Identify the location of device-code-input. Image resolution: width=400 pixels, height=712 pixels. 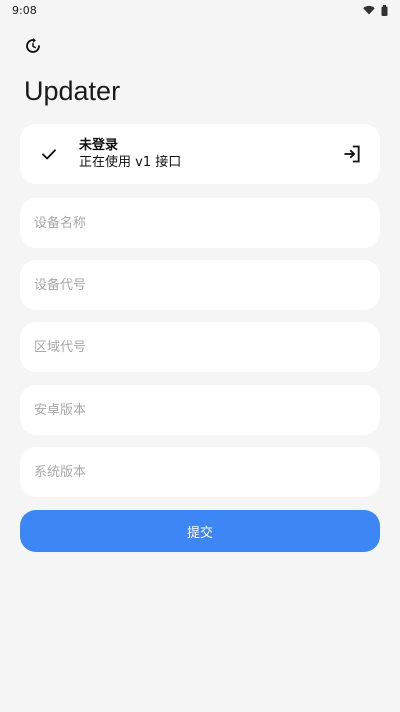
(200, 285).